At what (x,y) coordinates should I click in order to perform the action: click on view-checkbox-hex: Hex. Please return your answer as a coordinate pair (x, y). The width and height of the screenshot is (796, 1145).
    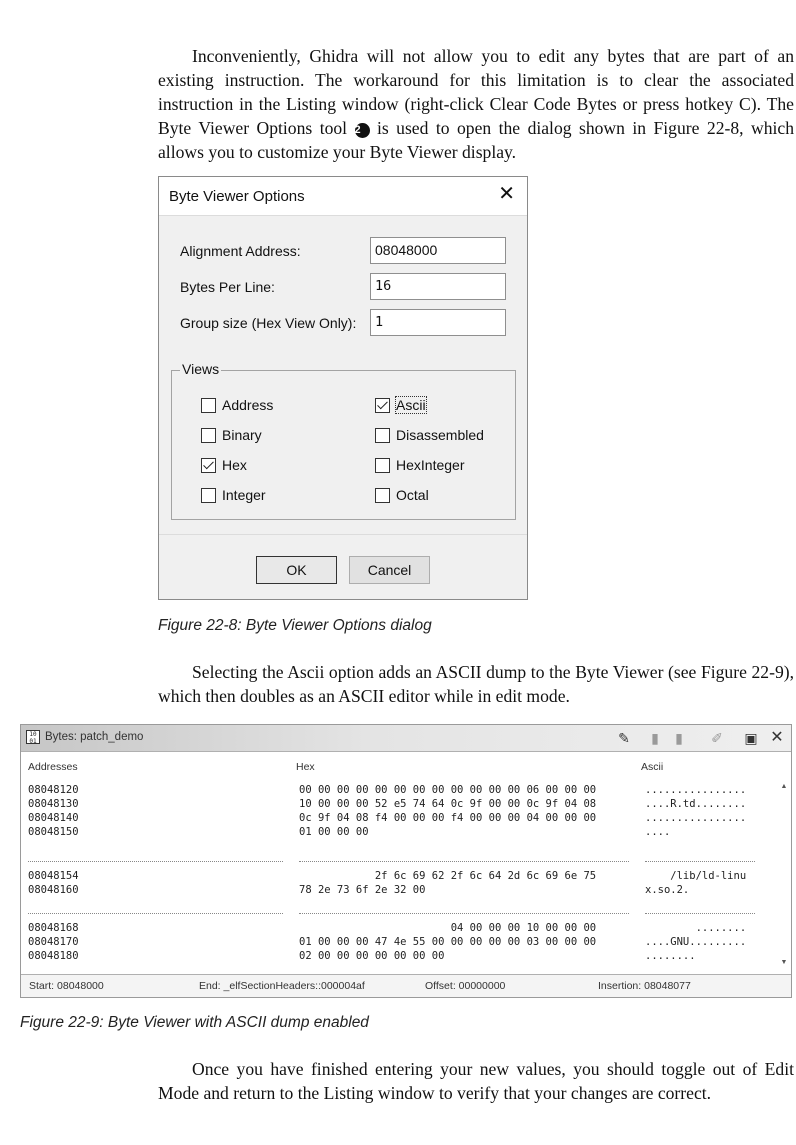
    Looking at the image, I should click on (224, 465).